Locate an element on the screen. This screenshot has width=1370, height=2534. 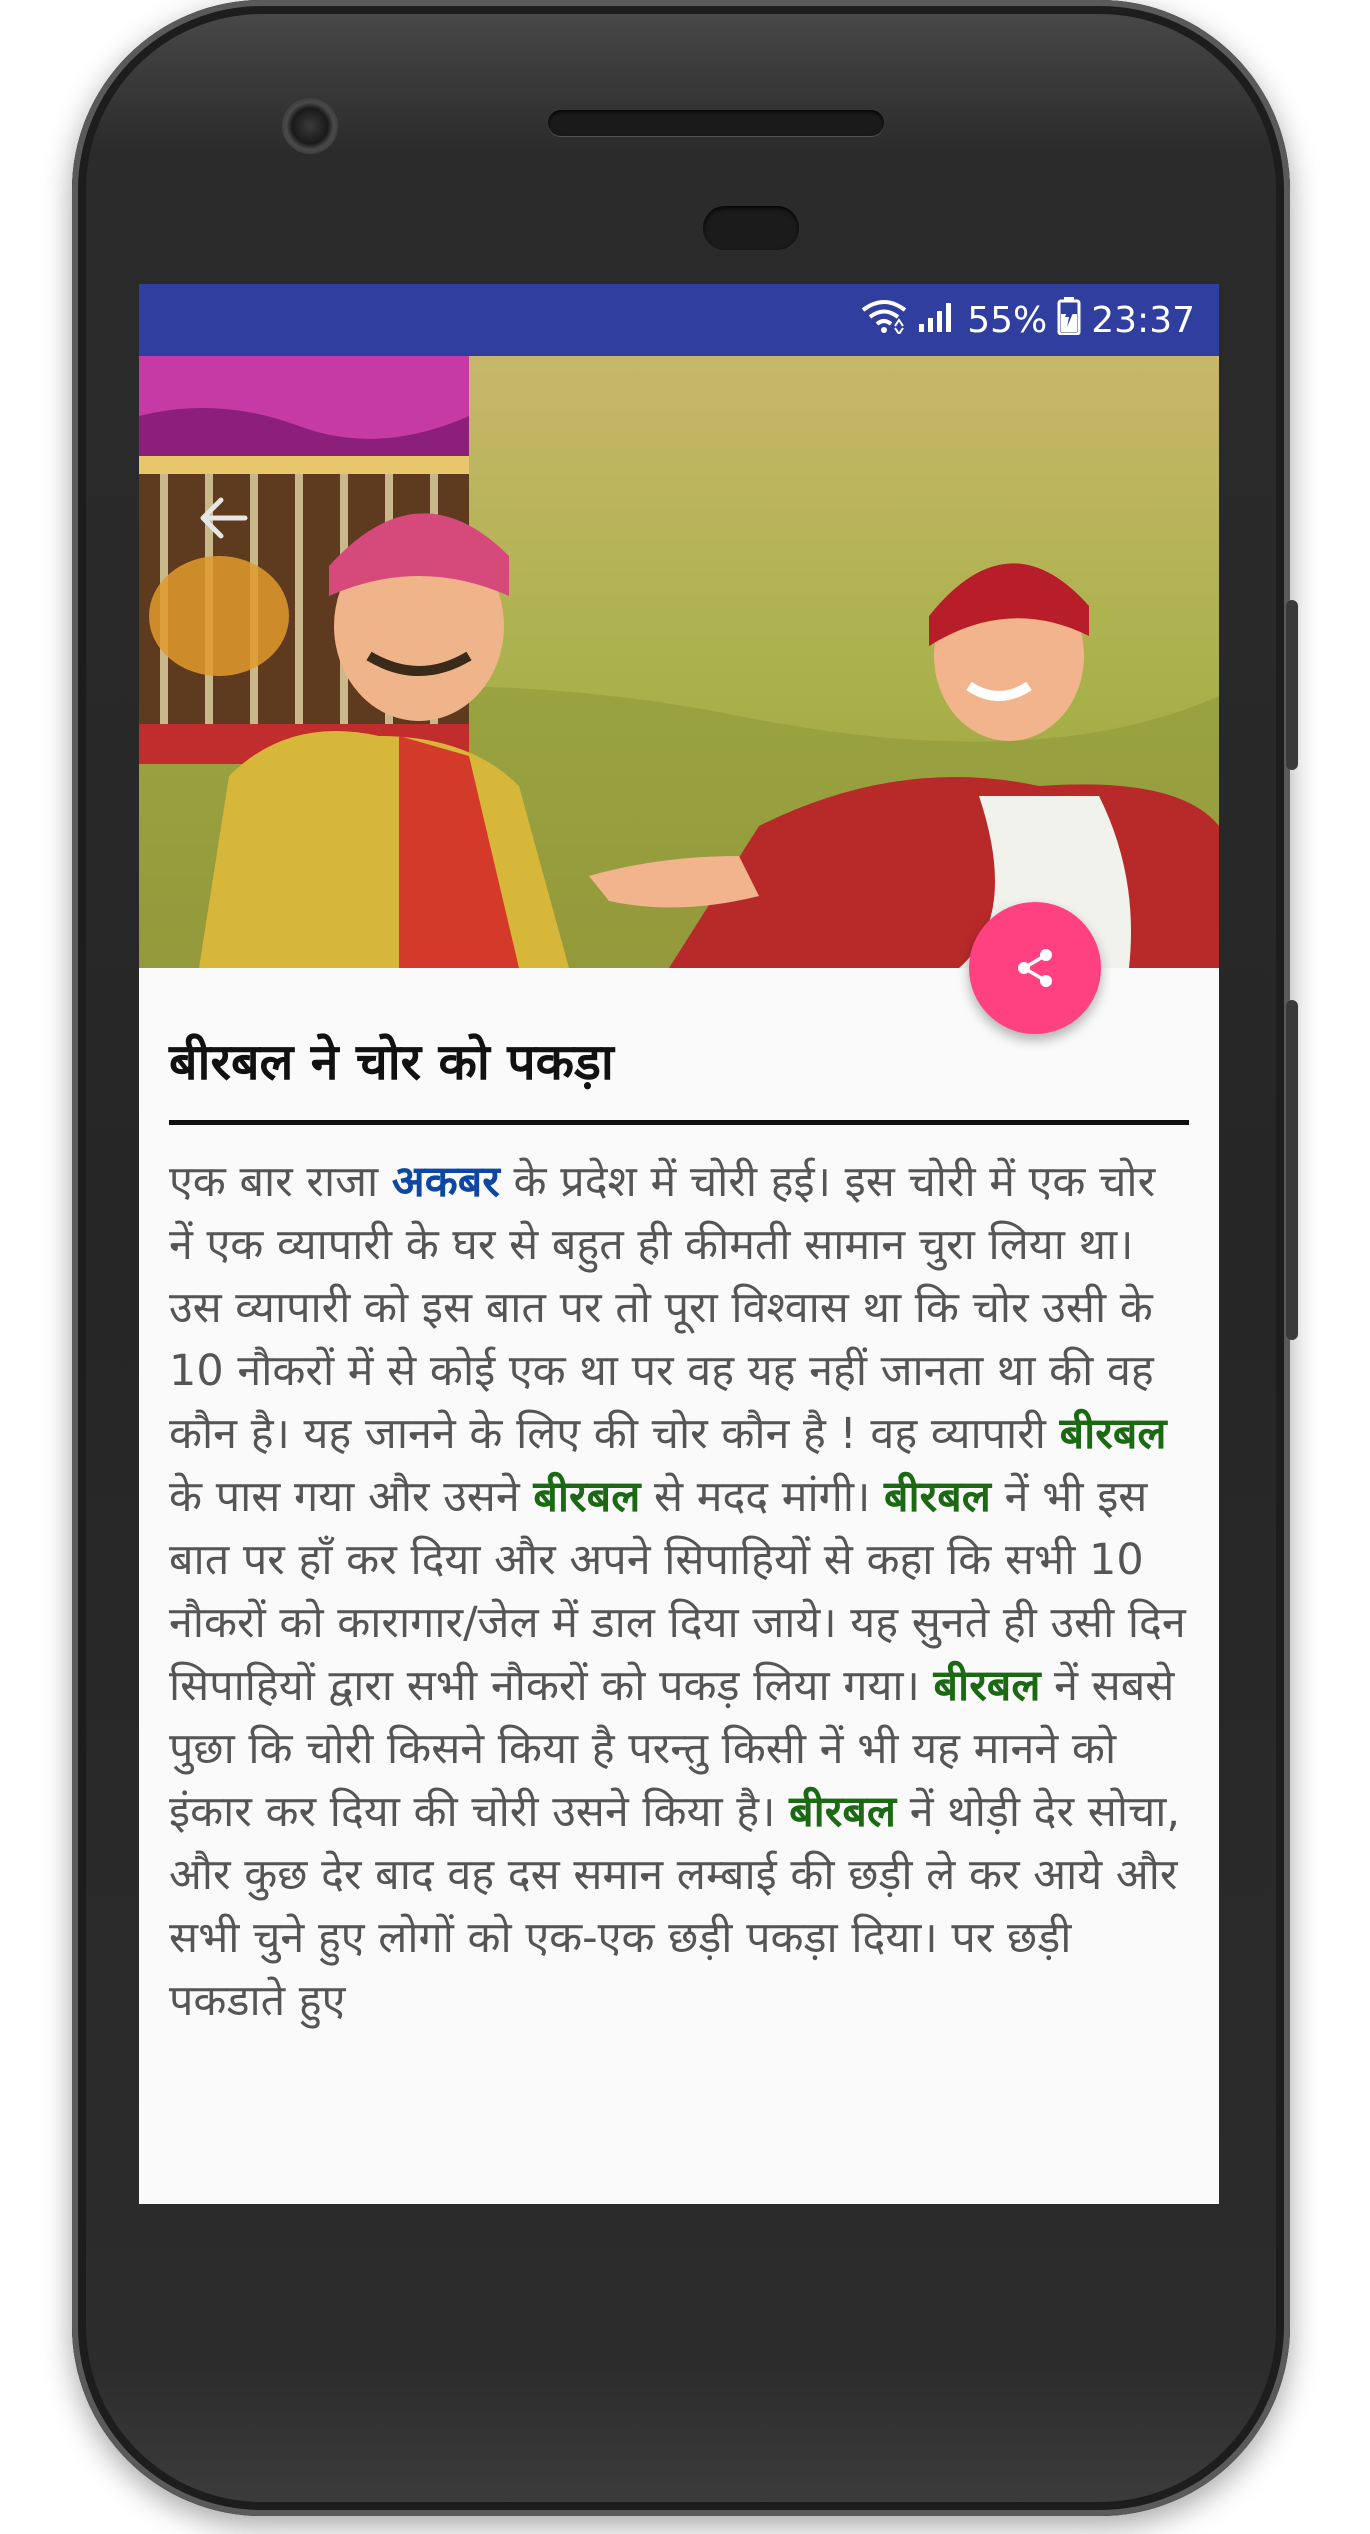
name-highlight: अकबर is located at coordinates (445, 1182).